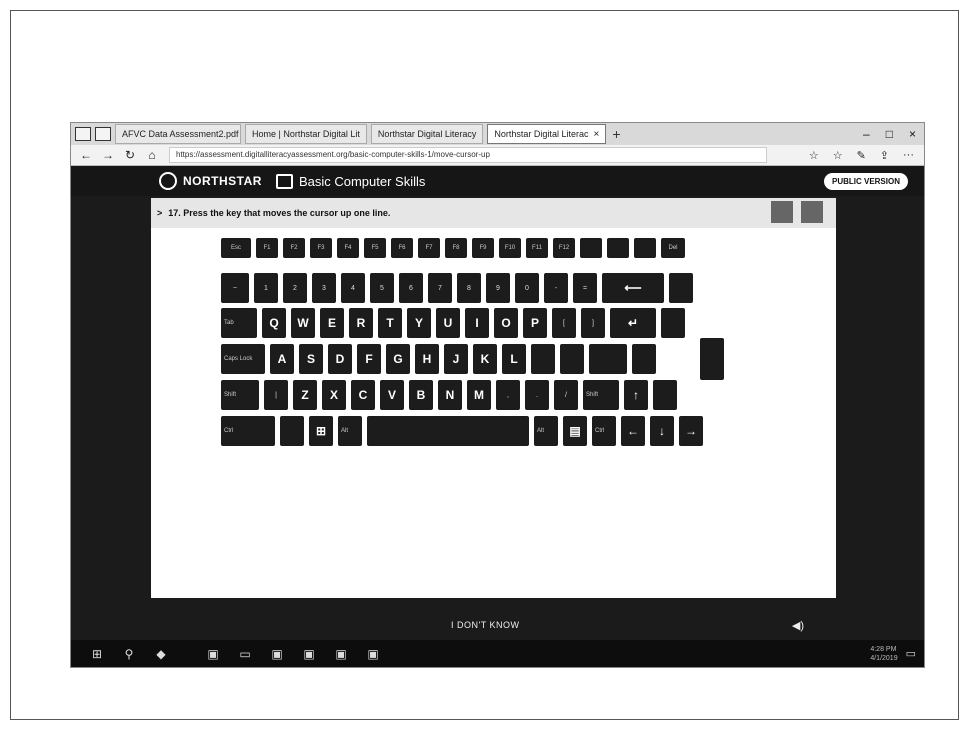 The width and height of the screenshot is (969, 731). What do you see at coordinates (236, 248) in the screenshot?
I see `key: Esc` at bounding box center [236, 248].